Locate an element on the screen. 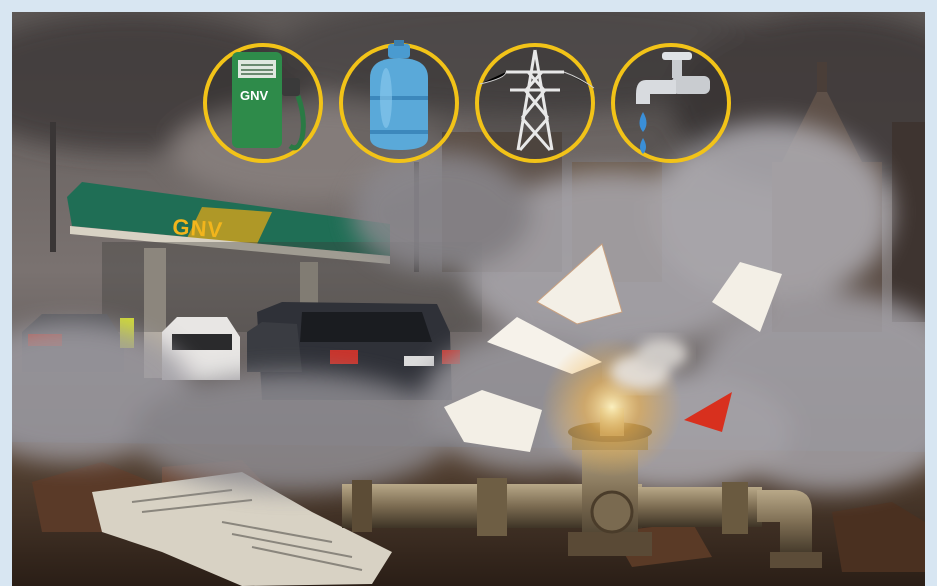  gas-pump-circle: GNV is located at coordinates (263, 103).